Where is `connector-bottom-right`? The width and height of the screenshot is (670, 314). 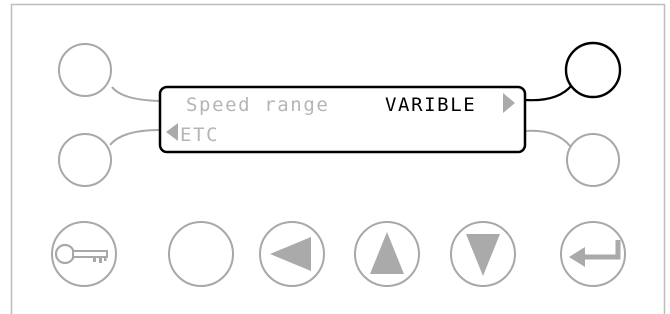 connector-bottom-right is located at coordinates (547, 138).